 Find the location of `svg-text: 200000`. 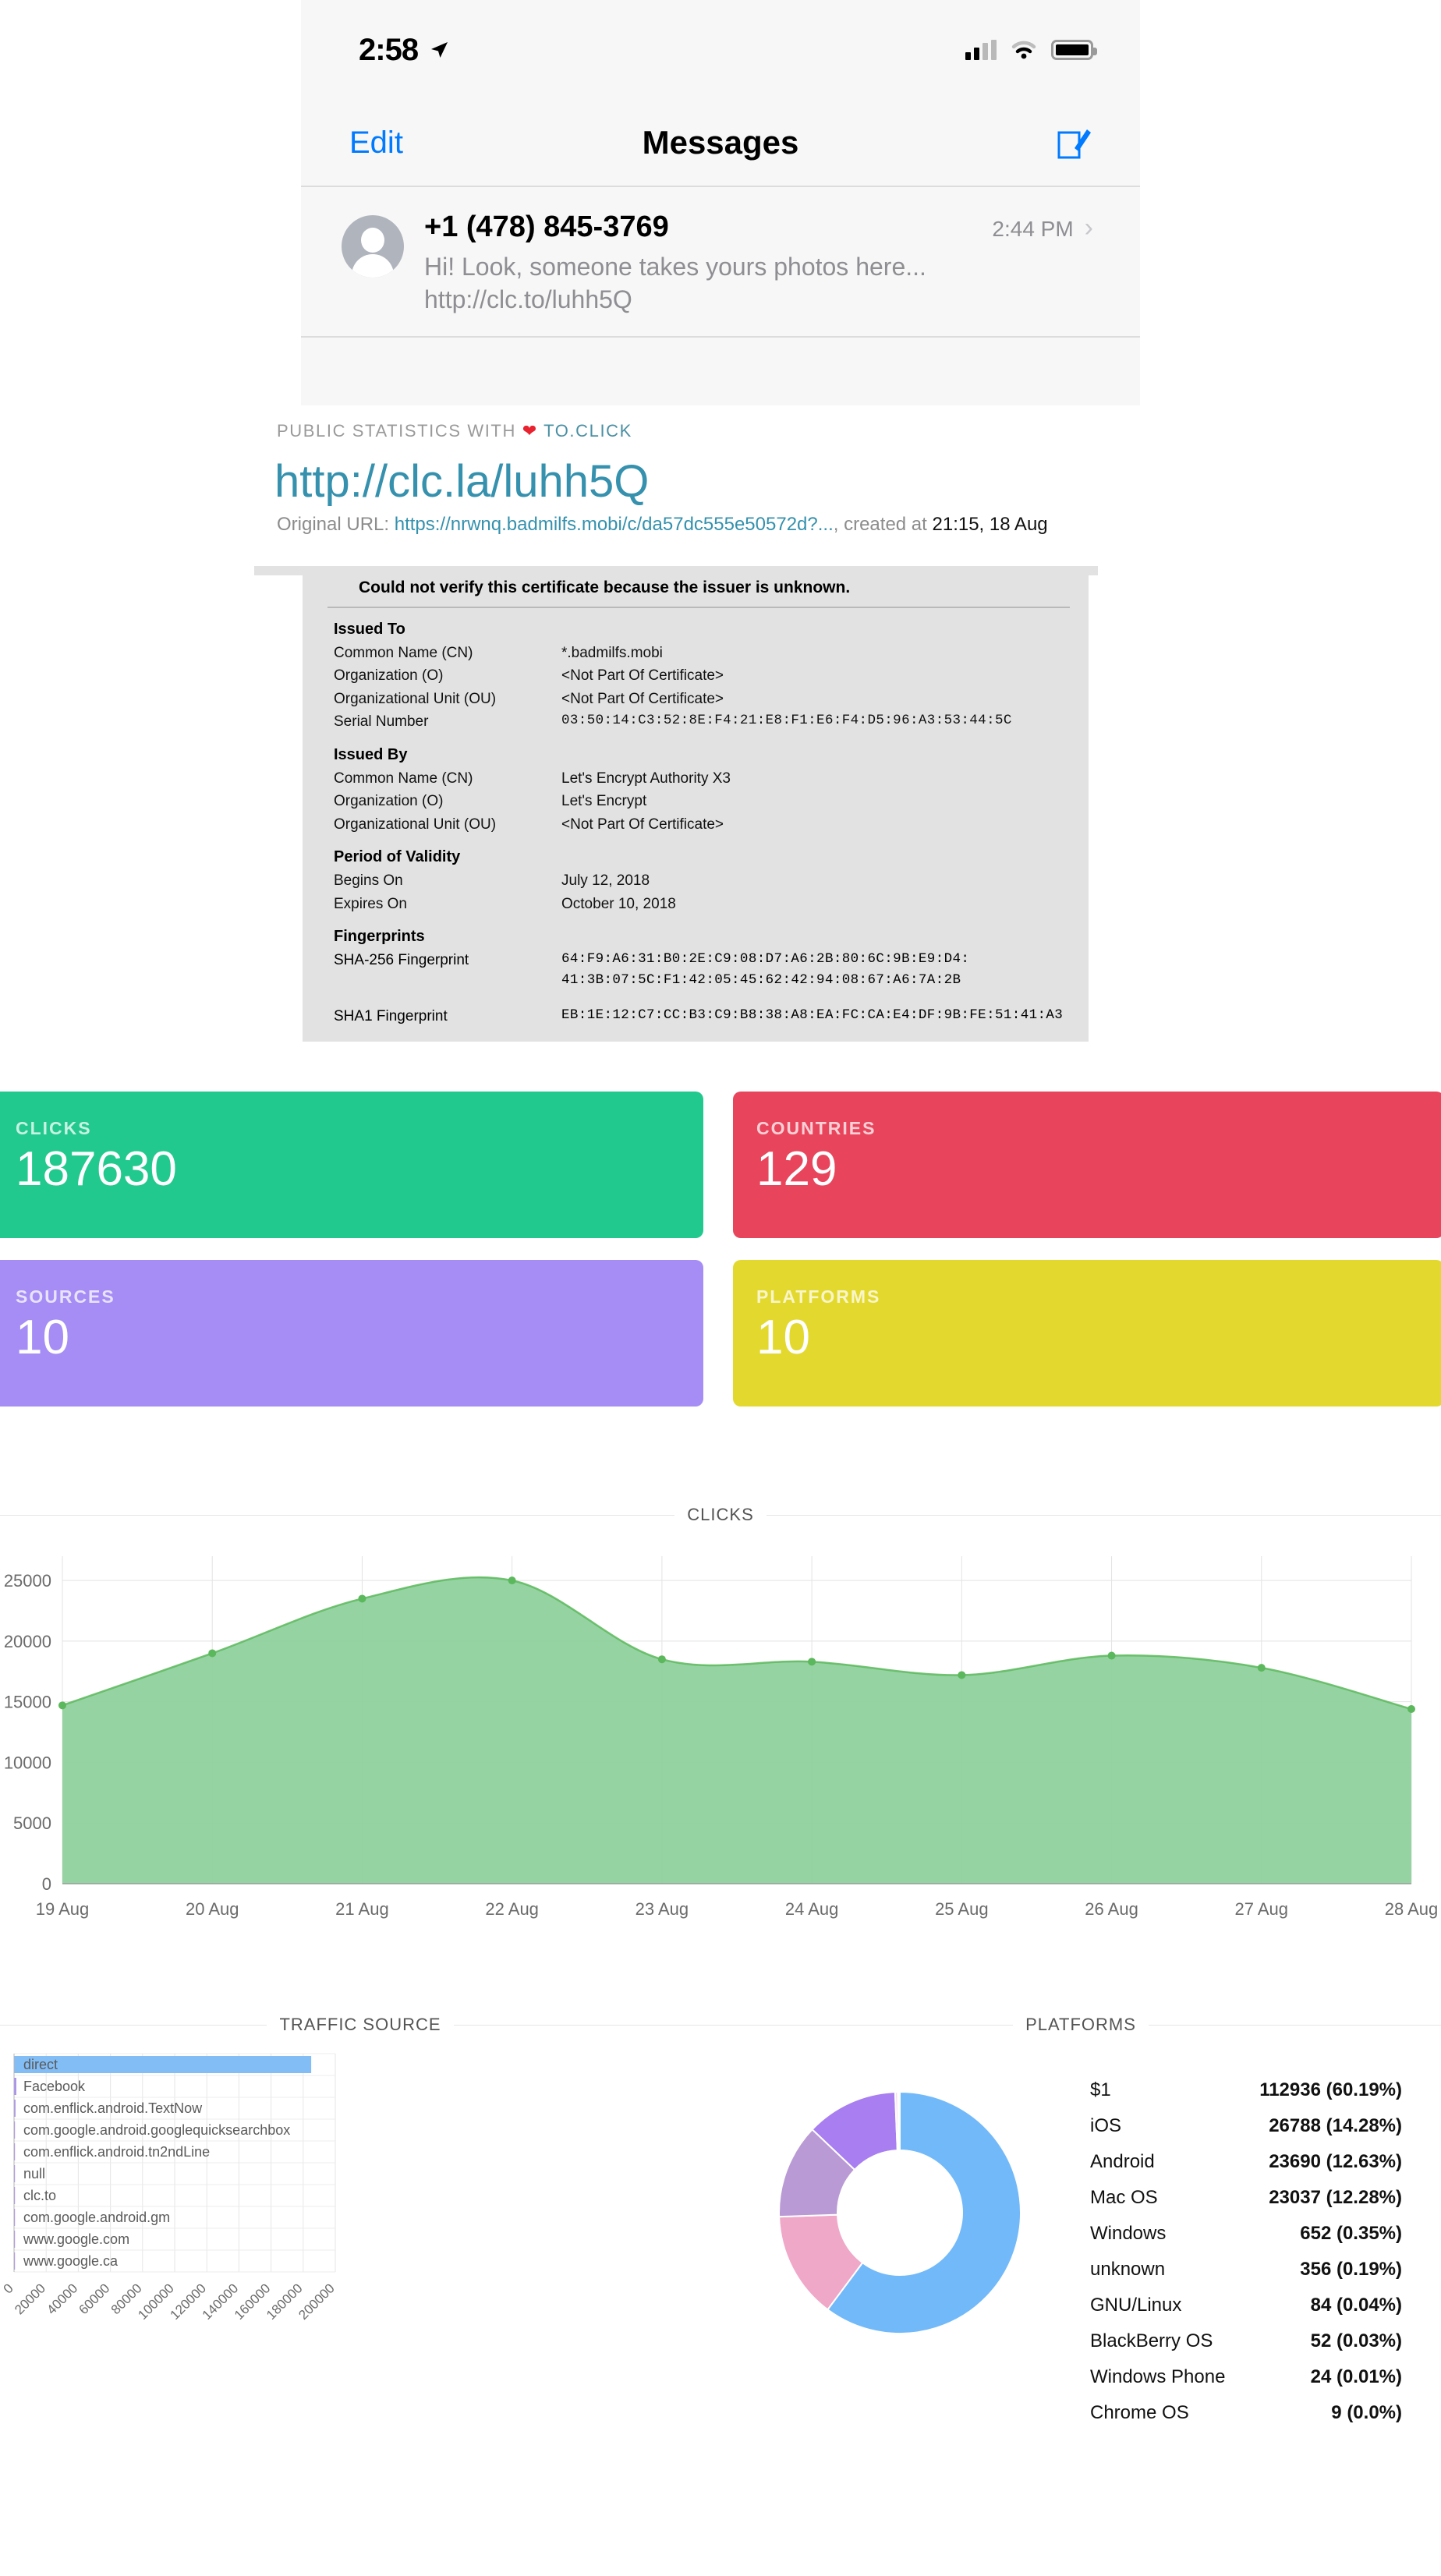

svg-text: 200000 is located at coordinates (317, 2302).